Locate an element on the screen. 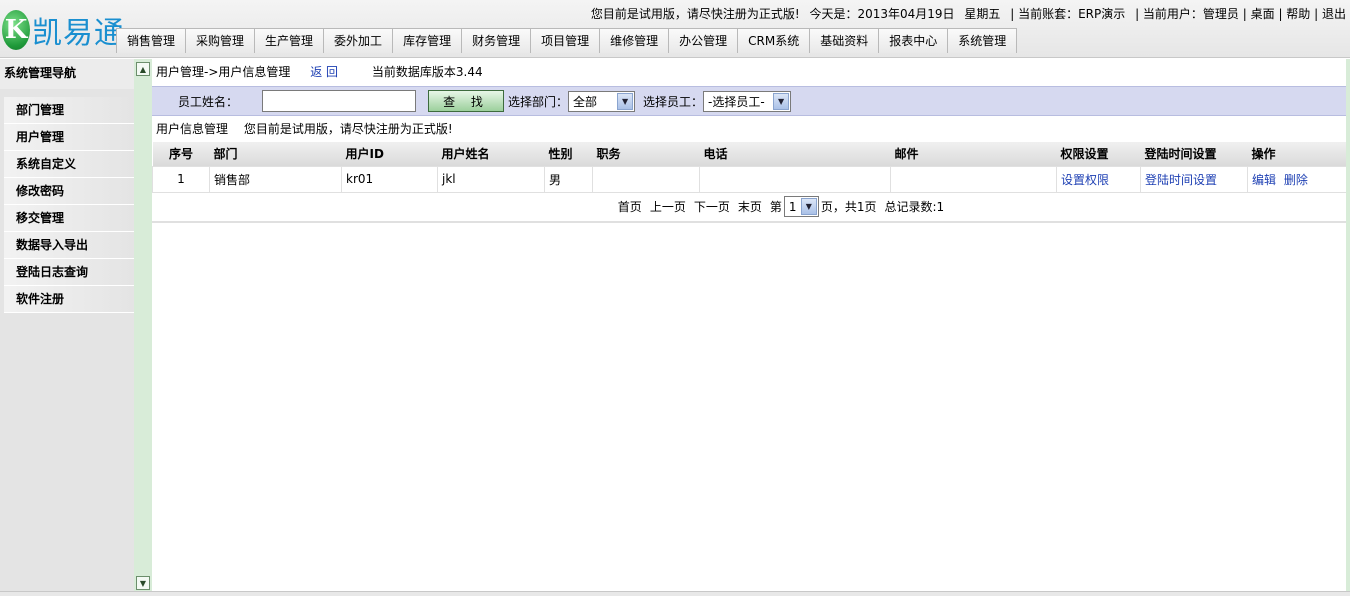 The width and height of the screenshot is (1350, 596). col-header-gender: 性别 is located at coordinates (568, 154).